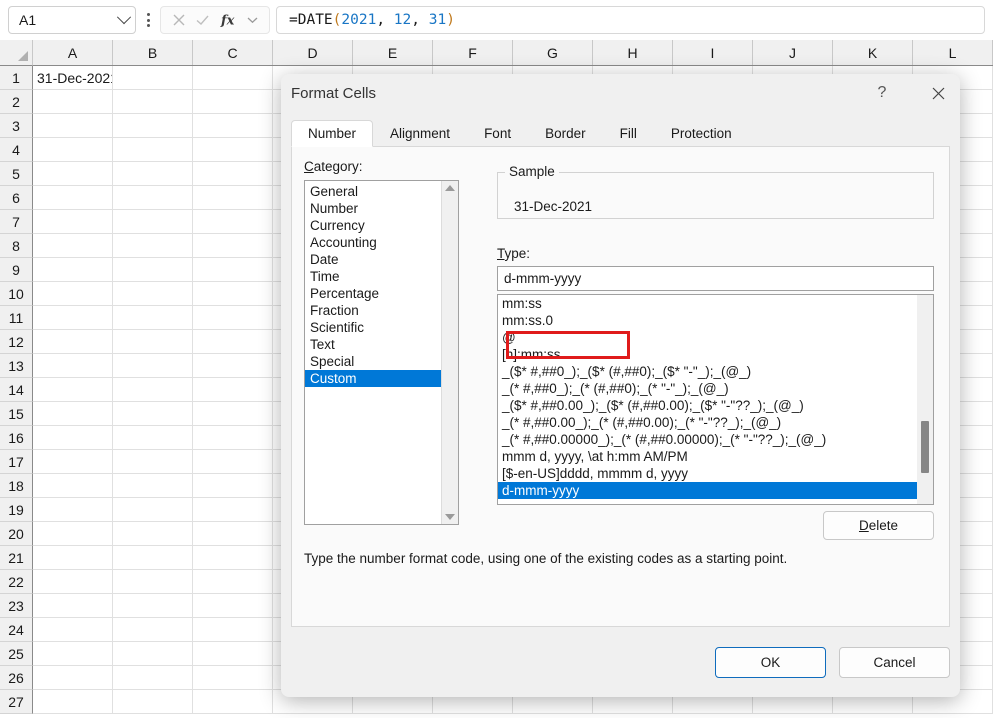 Image resolution: width=995 pixels, height=718 pixels. Describe the element at coordinates (373, 191) in the screenshot. I see `category-item-general: General` at that location.